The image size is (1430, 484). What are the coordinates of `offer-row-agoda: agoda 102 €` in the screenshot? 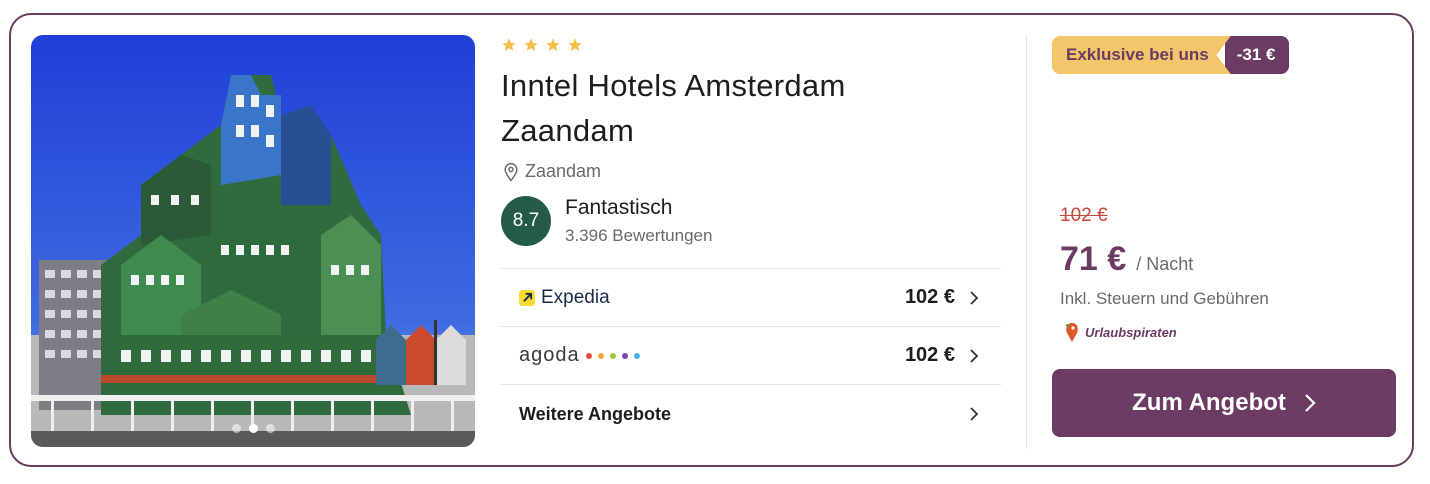 It's located at (751, 356).